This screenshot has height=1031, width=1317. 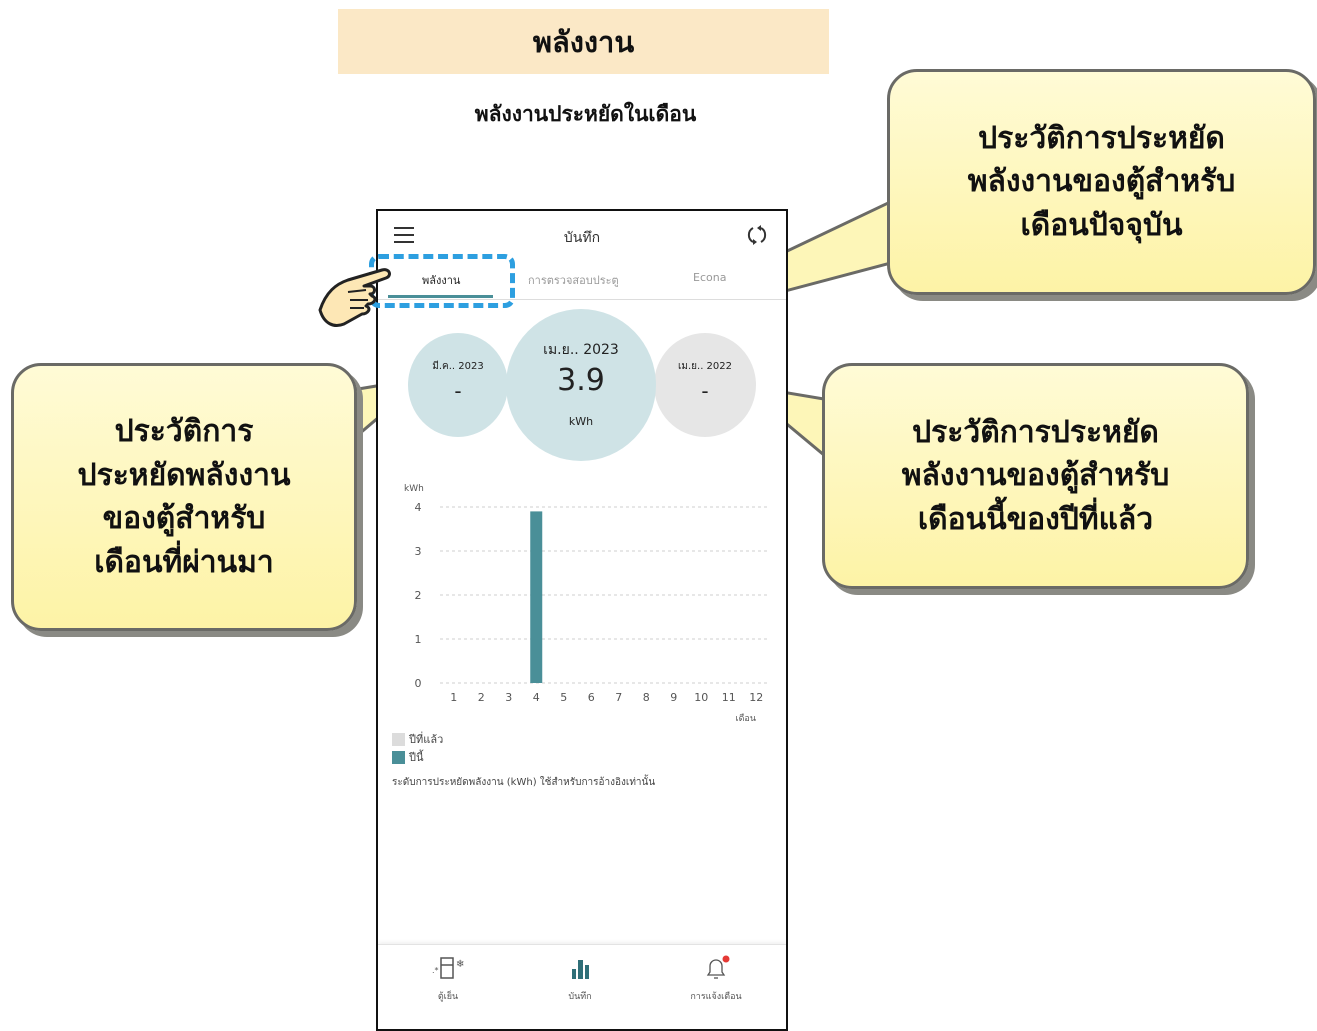 What do you see at coordinates (481, 697) in the screenshot?
I see `x-tick-label: 2` at bounding box center [481, 697].